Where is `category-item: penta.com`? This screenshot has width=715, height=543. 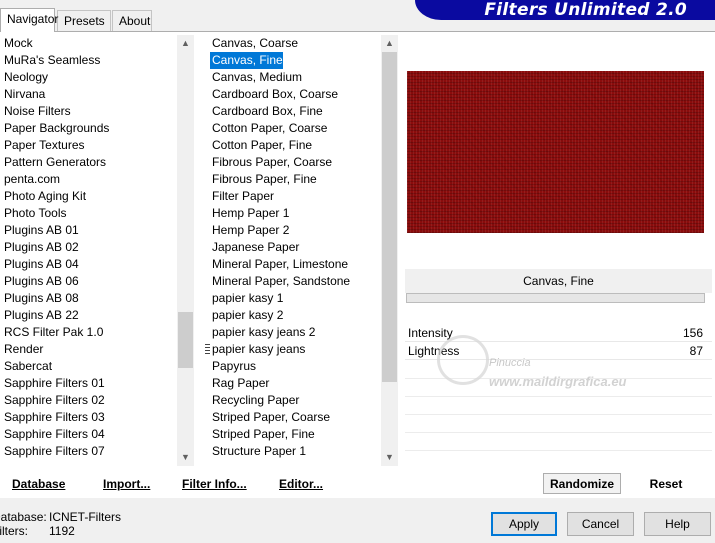
category-item: penta.com is located at coordinates (89, 179).